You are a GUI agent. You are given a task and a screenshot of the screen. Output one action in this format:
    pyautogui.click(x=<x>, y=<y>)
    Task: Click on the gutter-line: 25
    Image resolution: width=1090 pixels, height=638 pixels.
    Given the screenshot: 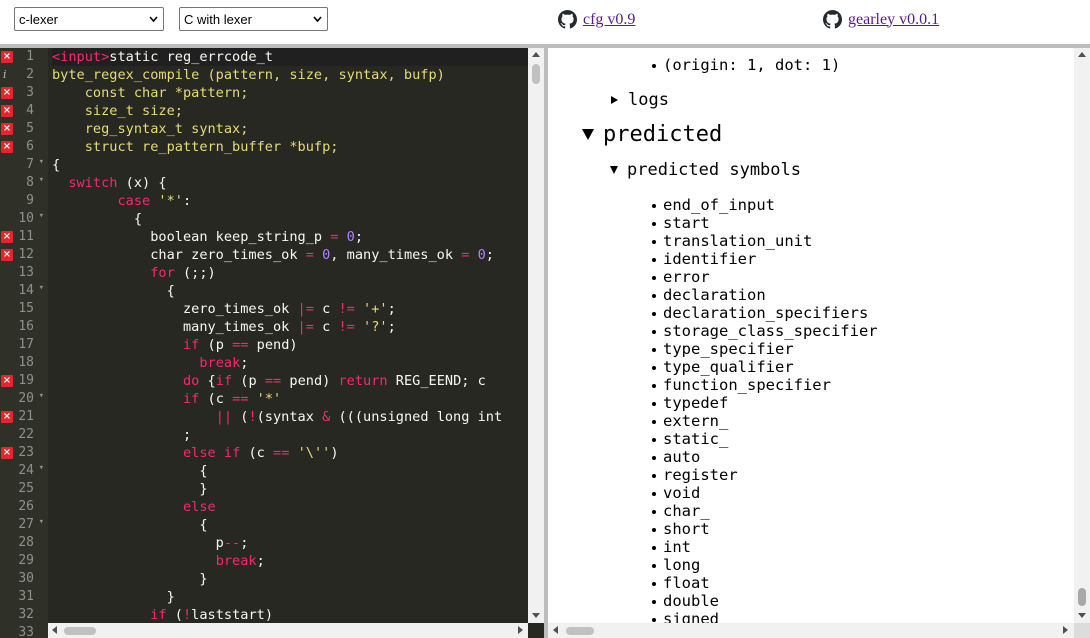 What is the action you would take?
    pyautogui.click(x=24, y=489)
    